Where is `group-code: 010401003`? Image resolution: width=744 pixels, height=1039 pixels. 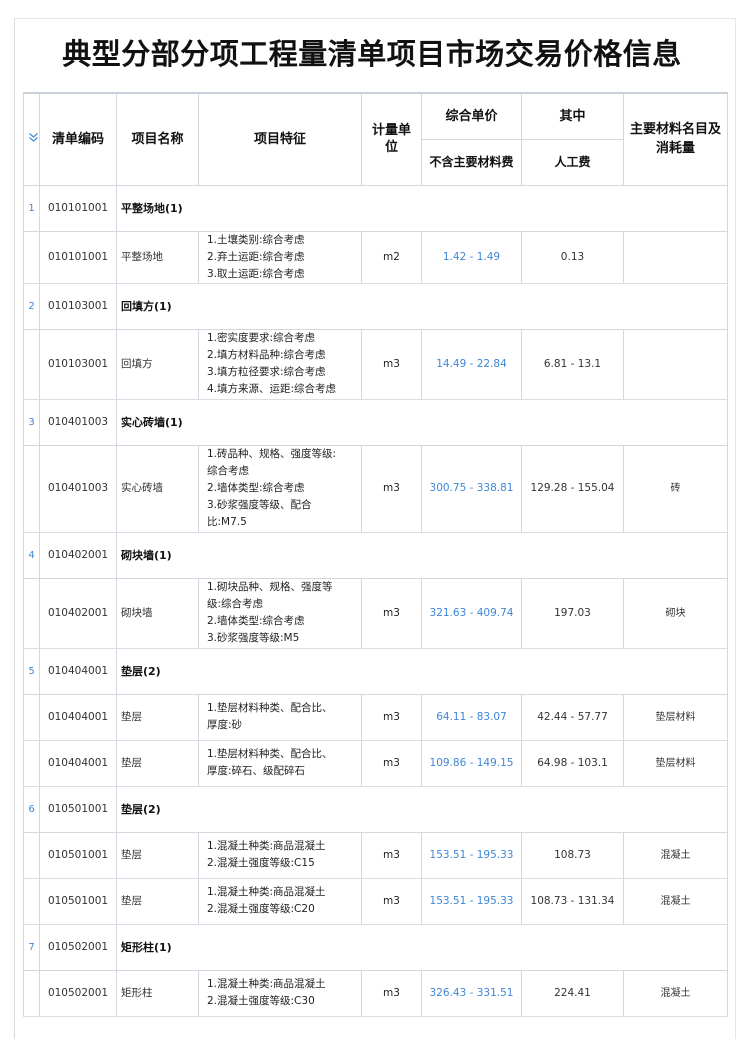
group-code: 010401003 is located at coordinates (78, 422).